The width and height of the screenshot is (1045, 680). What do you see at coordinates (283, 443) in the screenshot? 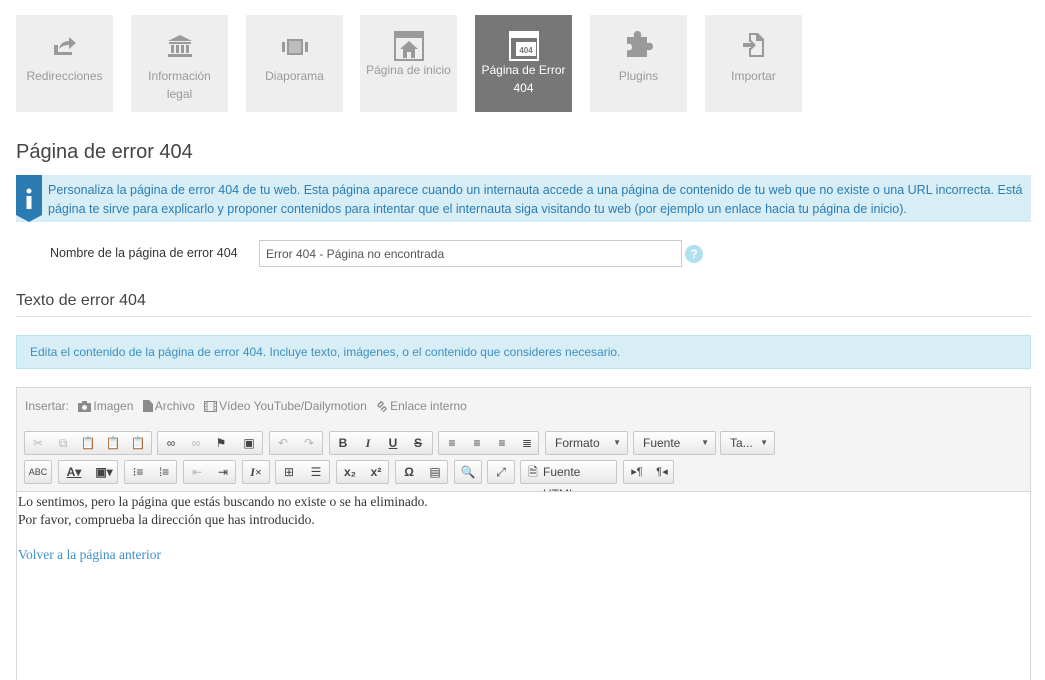
I see `undo-icon: ↶` at bounding box center [283, 443].